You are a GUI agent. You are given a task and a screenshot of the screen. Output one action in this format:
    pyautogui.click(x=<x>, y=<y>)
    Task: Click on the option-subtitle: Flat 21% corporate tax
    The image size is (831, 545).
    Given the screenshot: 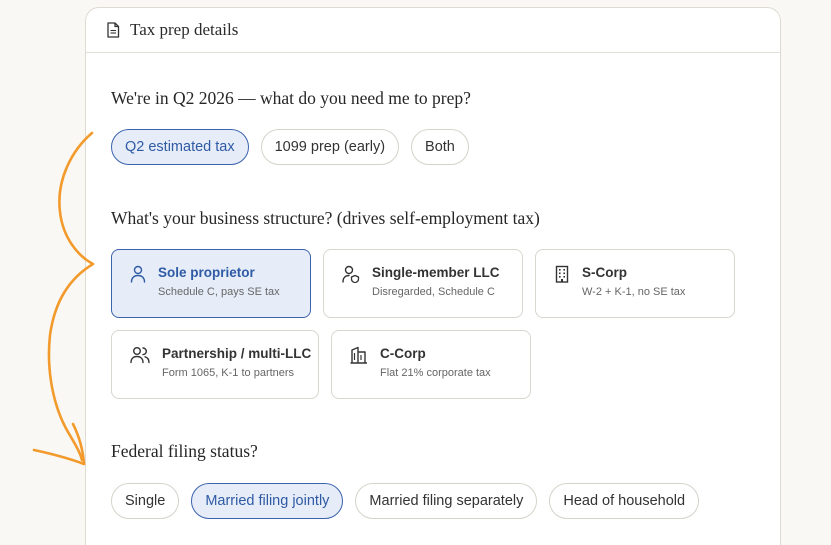 What is the action you would take?
    pyautogui.click(x=435, y=373)
    